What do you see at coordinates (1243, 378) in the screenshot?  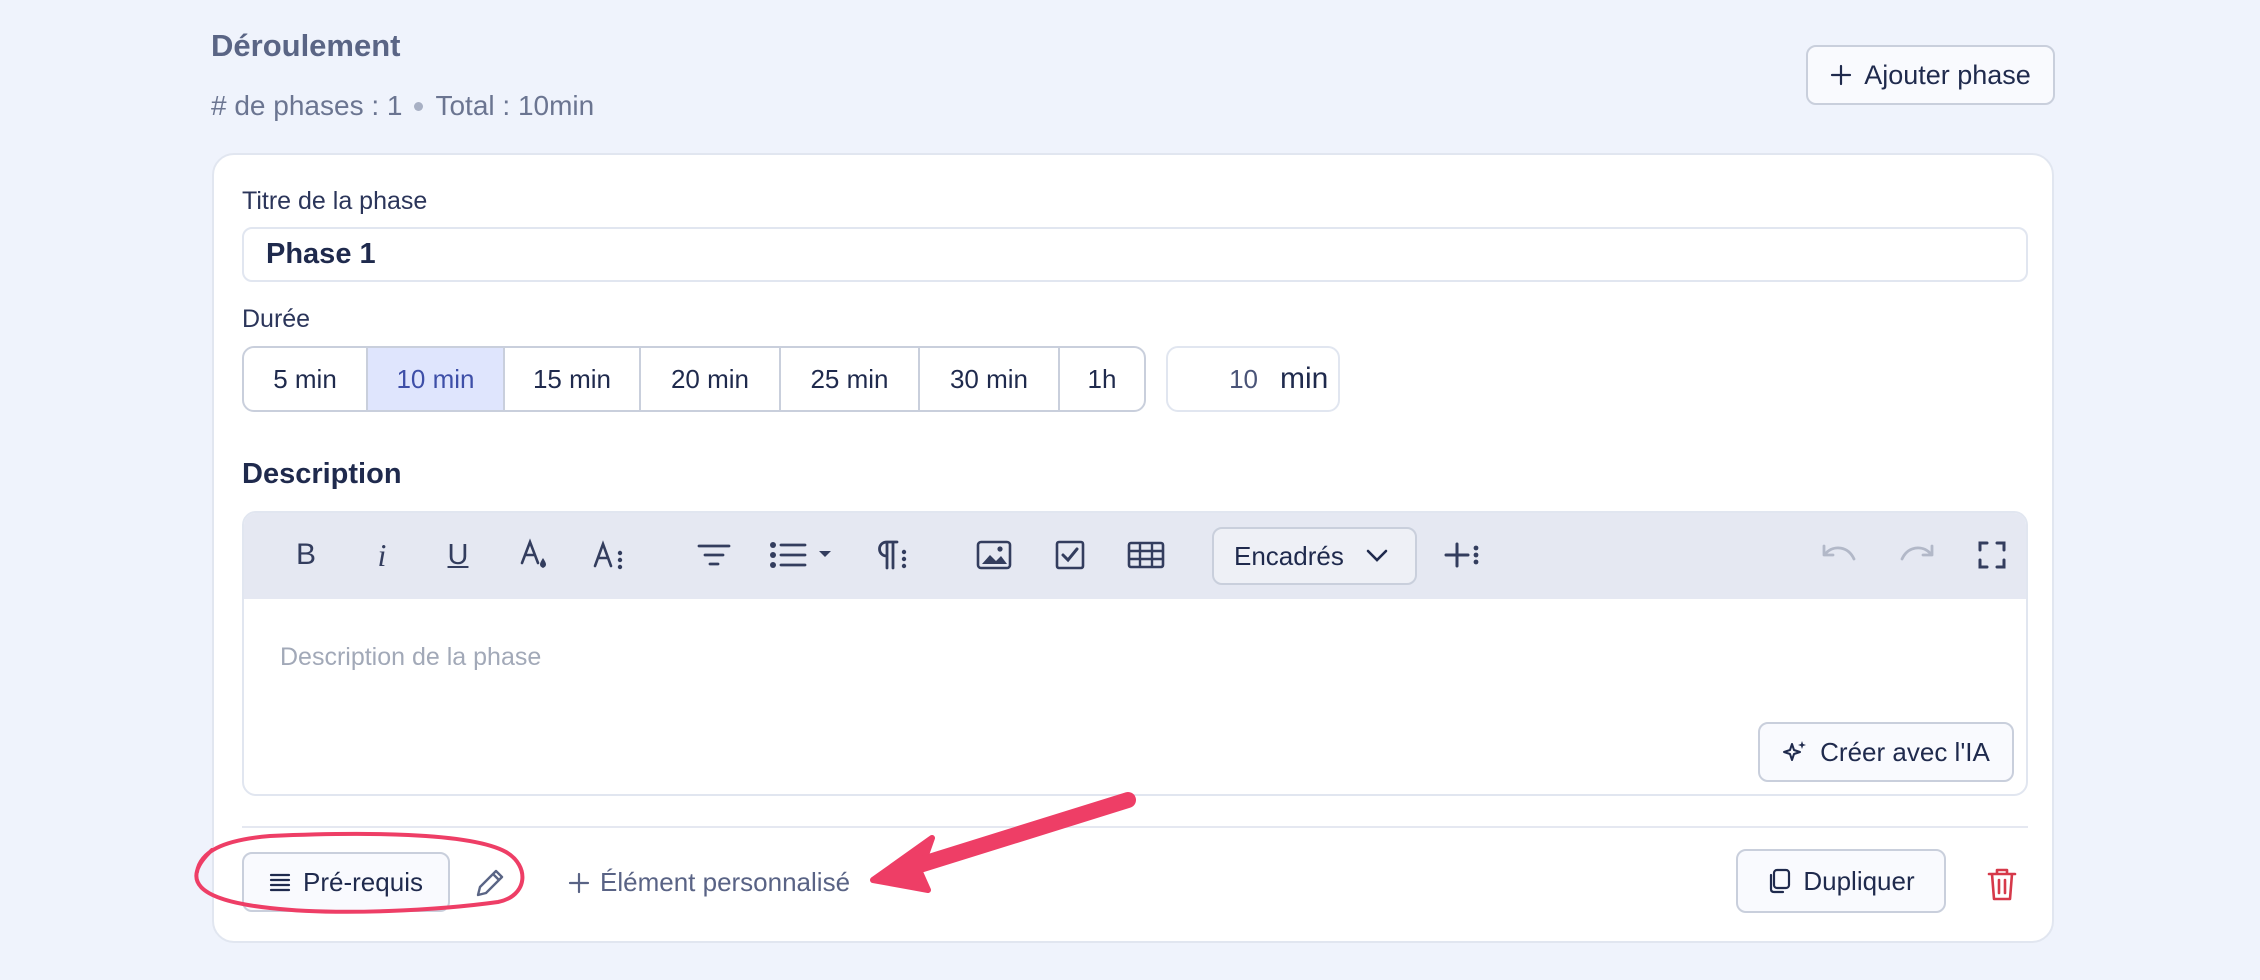 I see `custom-duration-value: 10` at bounding box center [1243, 378].